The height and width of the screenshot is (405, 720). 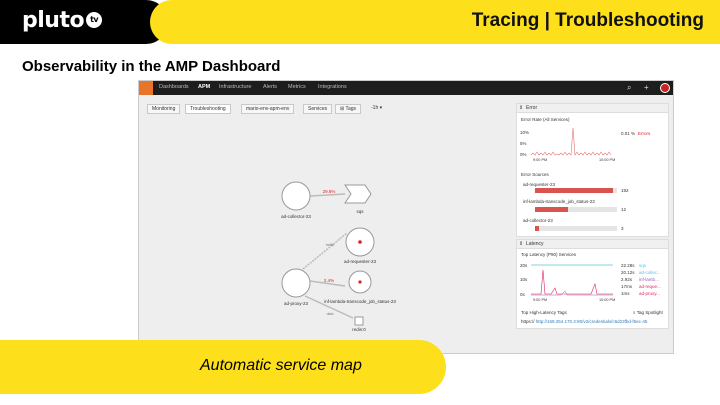 I want to click on error-rate-chart, so click(x=571, y=141).